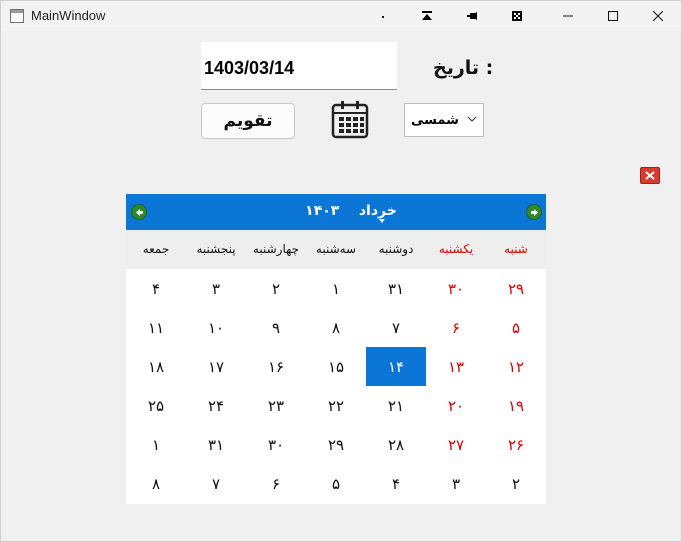 This screenshot has height=542, width=682. I want to click on weekday: سه‌شنبه, so click(336, 249).